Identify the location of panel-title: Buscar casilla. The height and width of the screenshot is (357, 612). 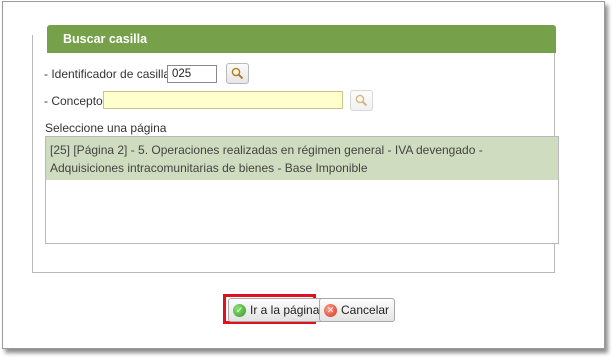
(301, 39).